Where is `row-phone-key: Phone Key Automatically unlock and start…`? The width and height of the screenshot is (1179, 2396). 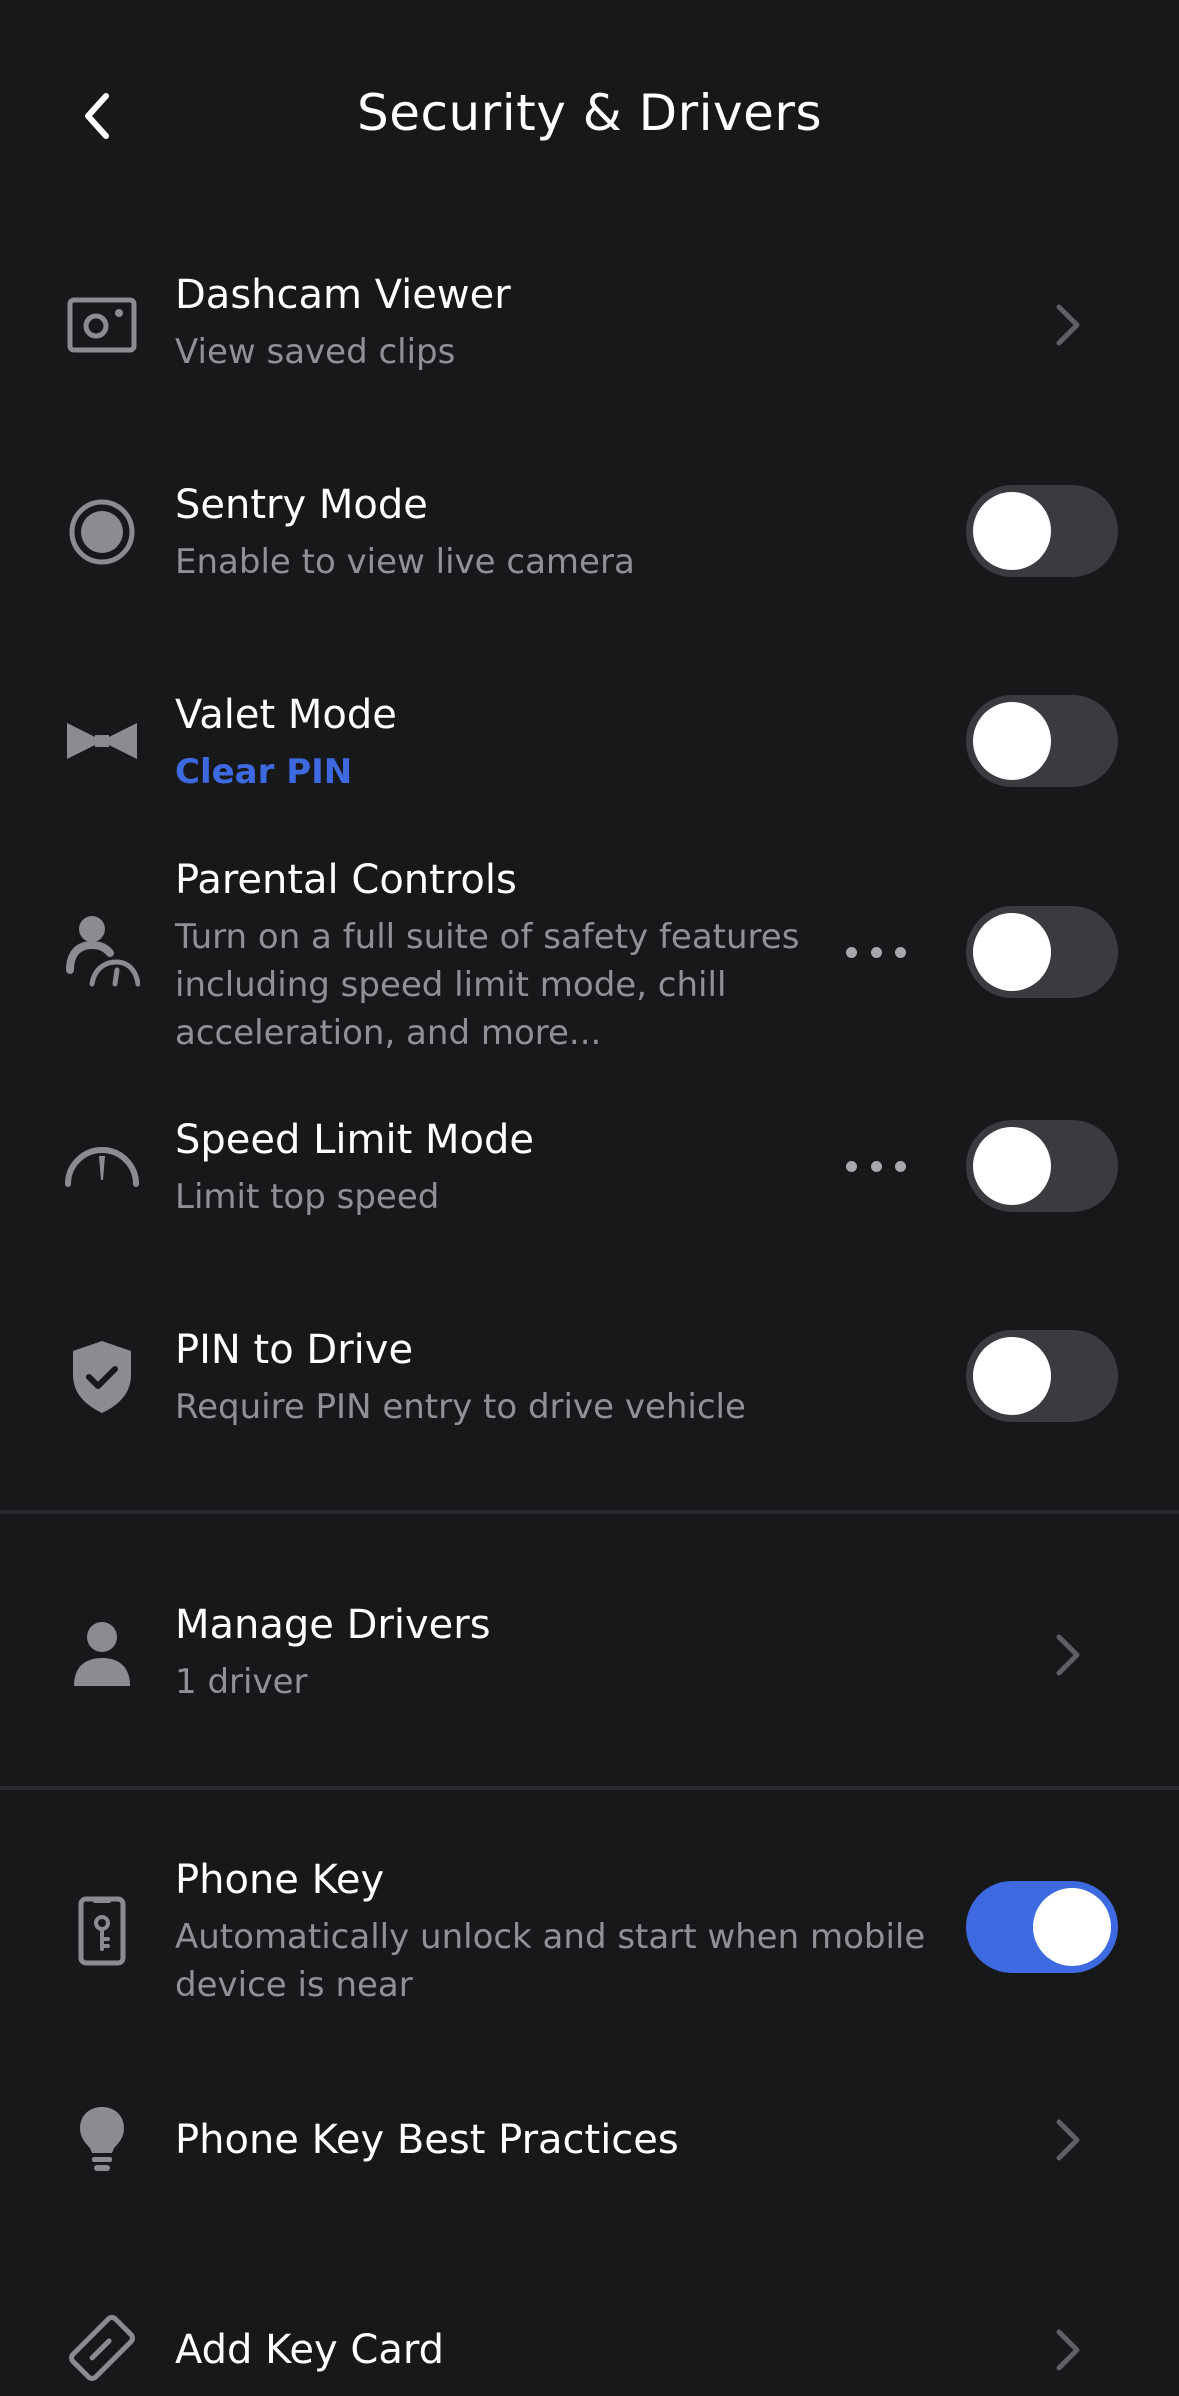 row-phone-key: Phone Key Automatically unlock and start… is located at coordinates (589, 1935).